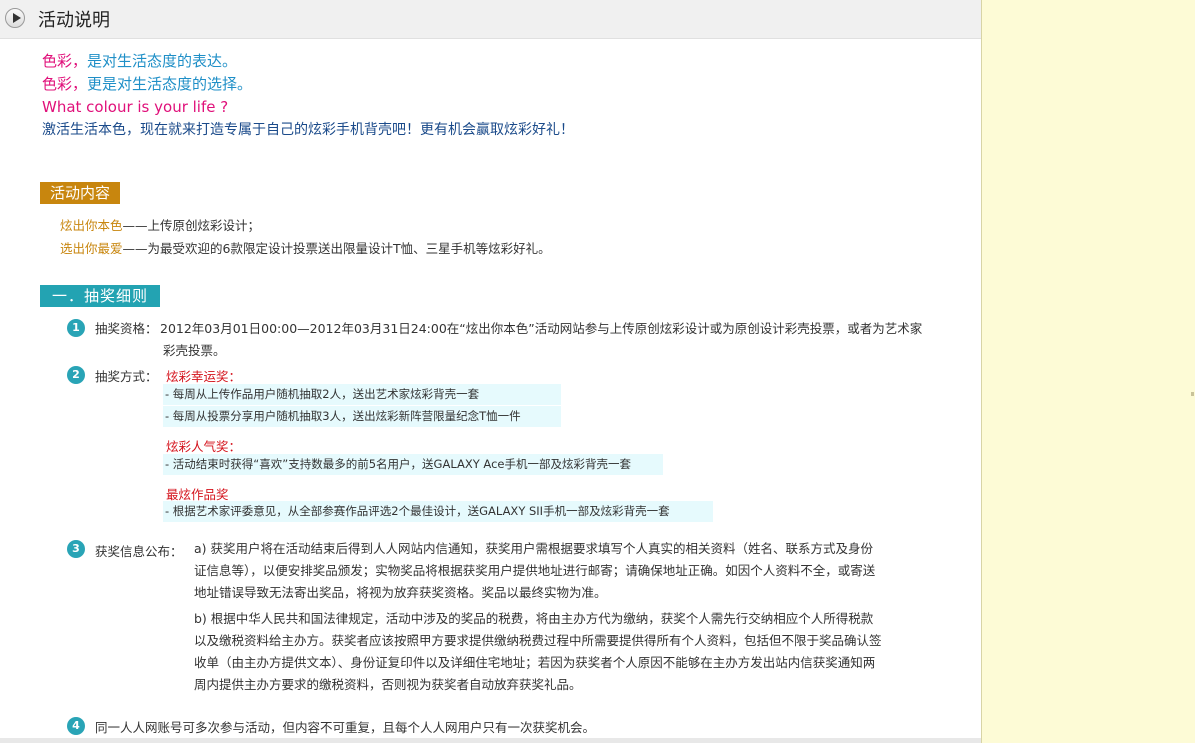 Image resolution: width=1195 pixels, height=743 pixels. Describe the element at coordinates (362, 416) in the screenshot. I see `prize-lucky-line-2: - 每周从投票分享用户随机抽取3人，送出炫彩新阵营限量纪念T恤一件` at that location.